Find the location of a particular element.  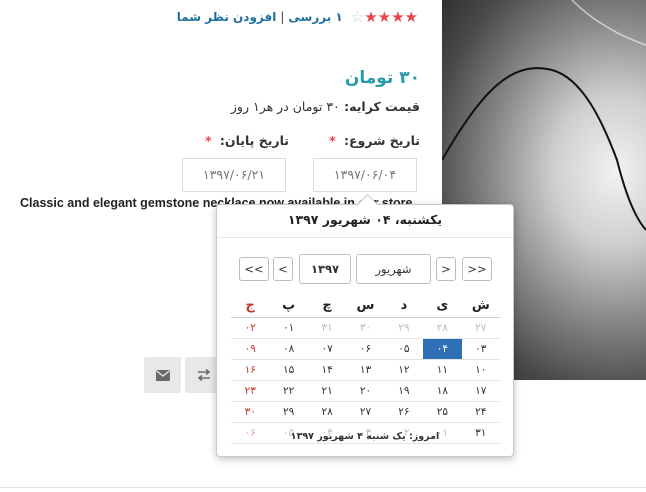

add-review-link: افزودن نظر شما is located at coordinates (227, 17).